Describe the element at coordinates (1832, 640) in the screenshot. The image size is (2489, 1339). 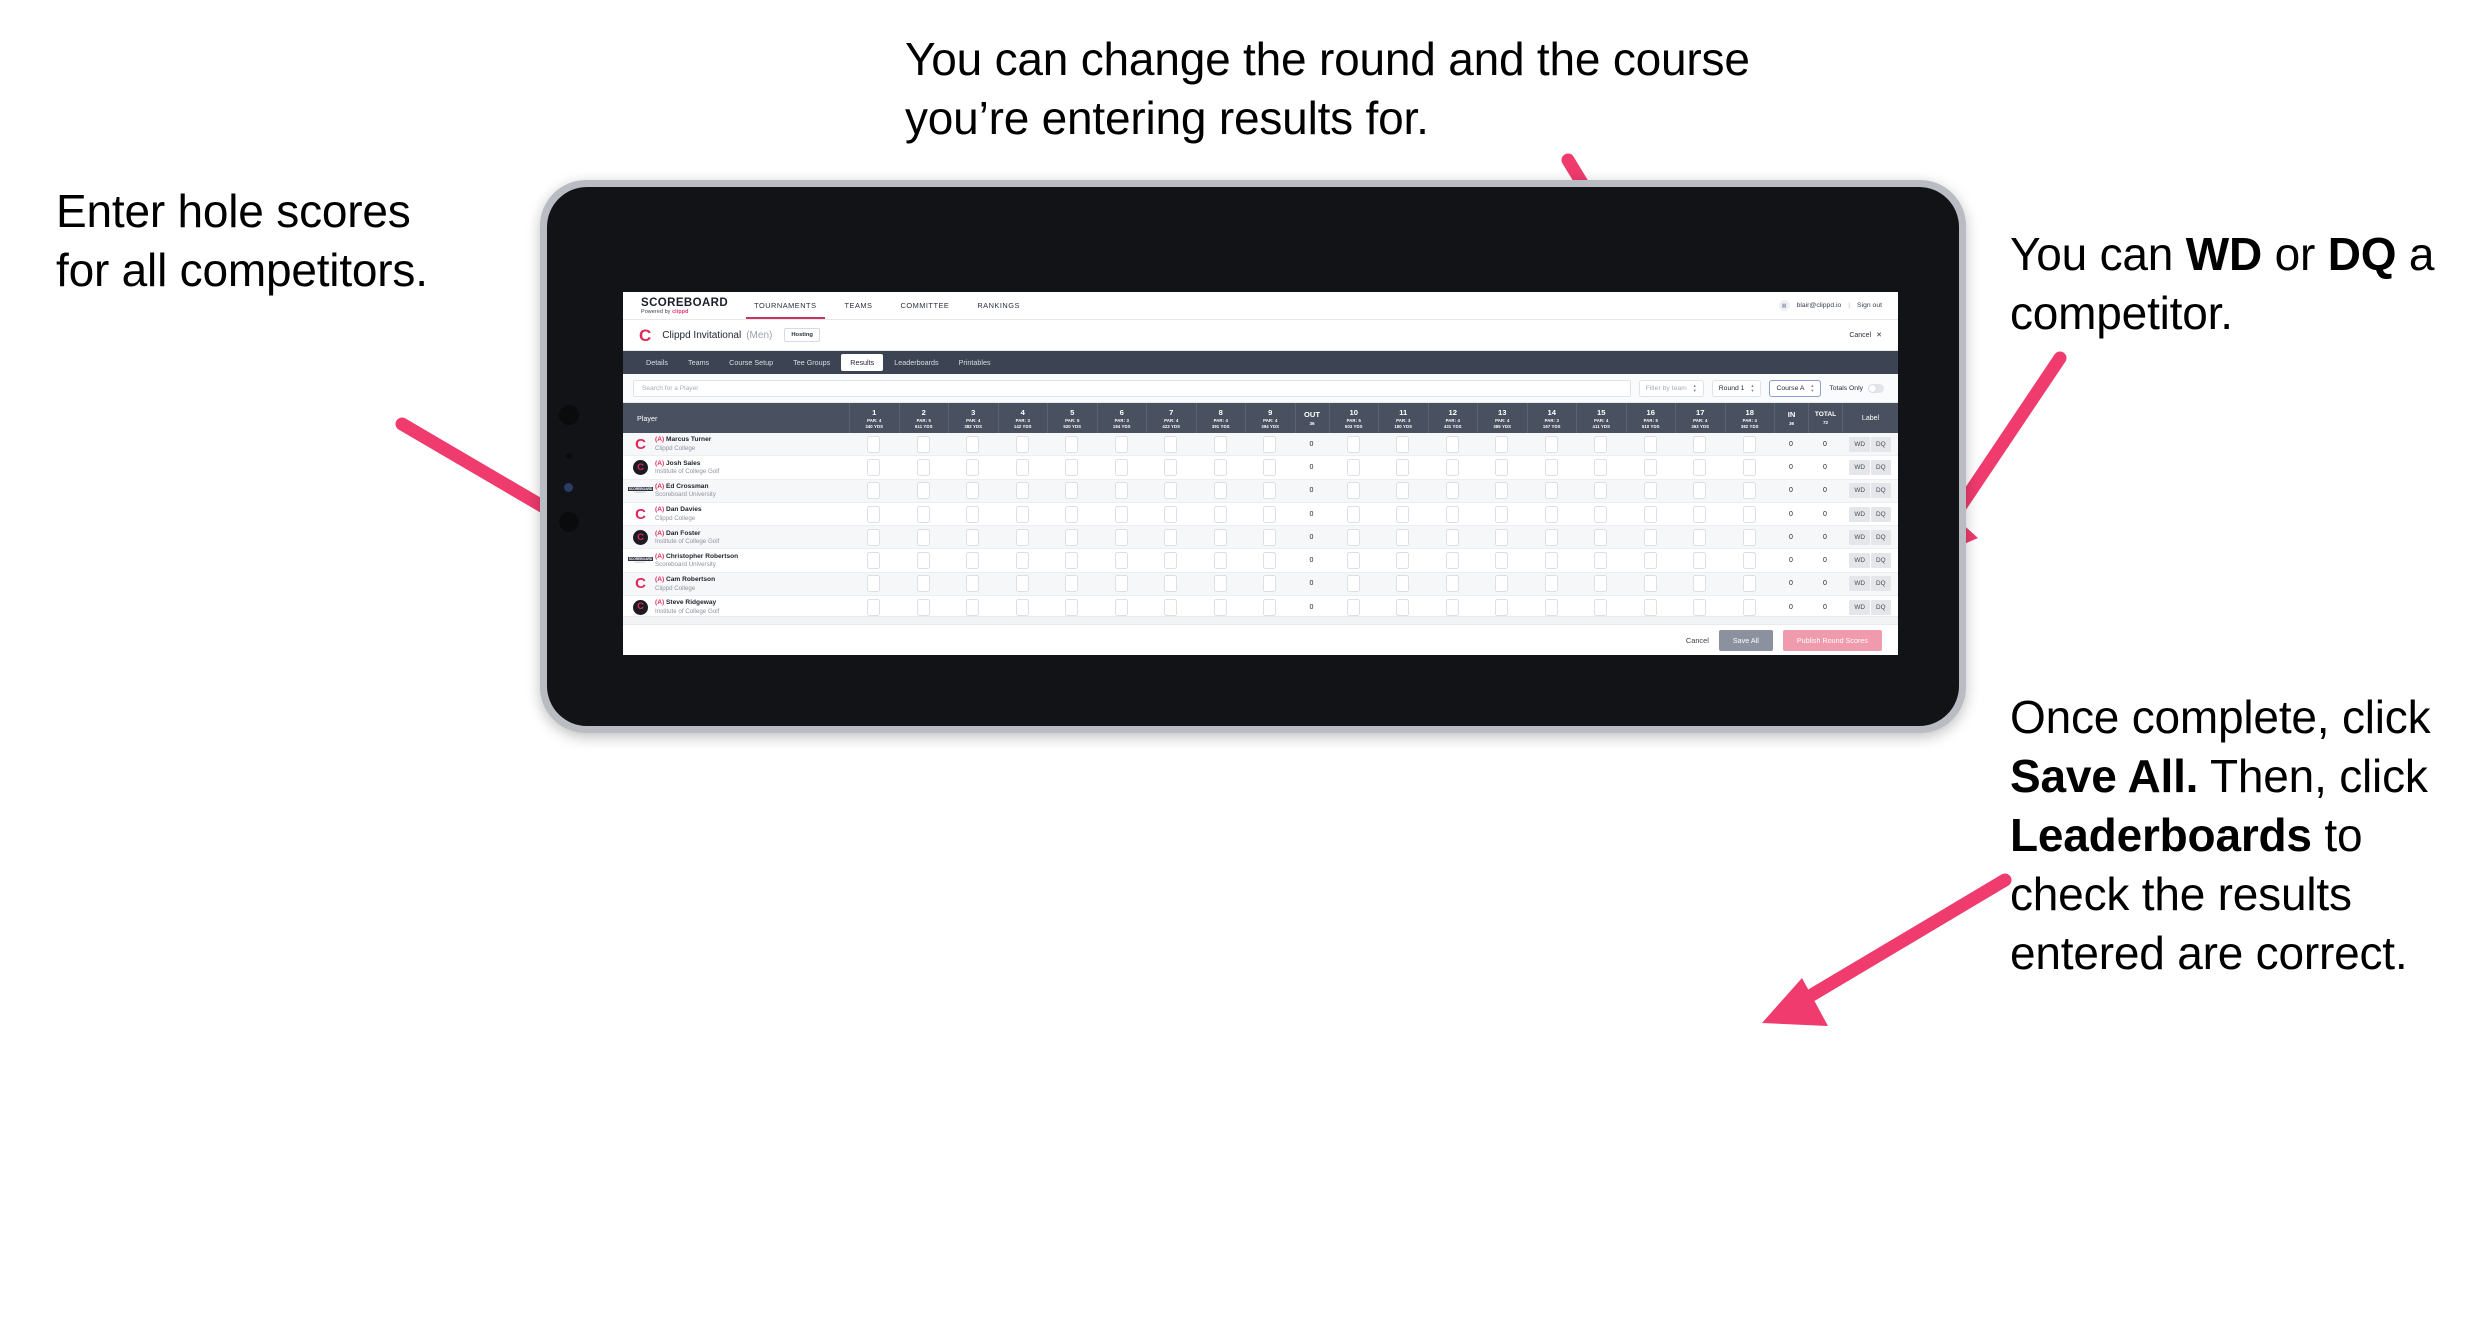
I see `publish-round-scores-button: Publish Round Scores` at that location.